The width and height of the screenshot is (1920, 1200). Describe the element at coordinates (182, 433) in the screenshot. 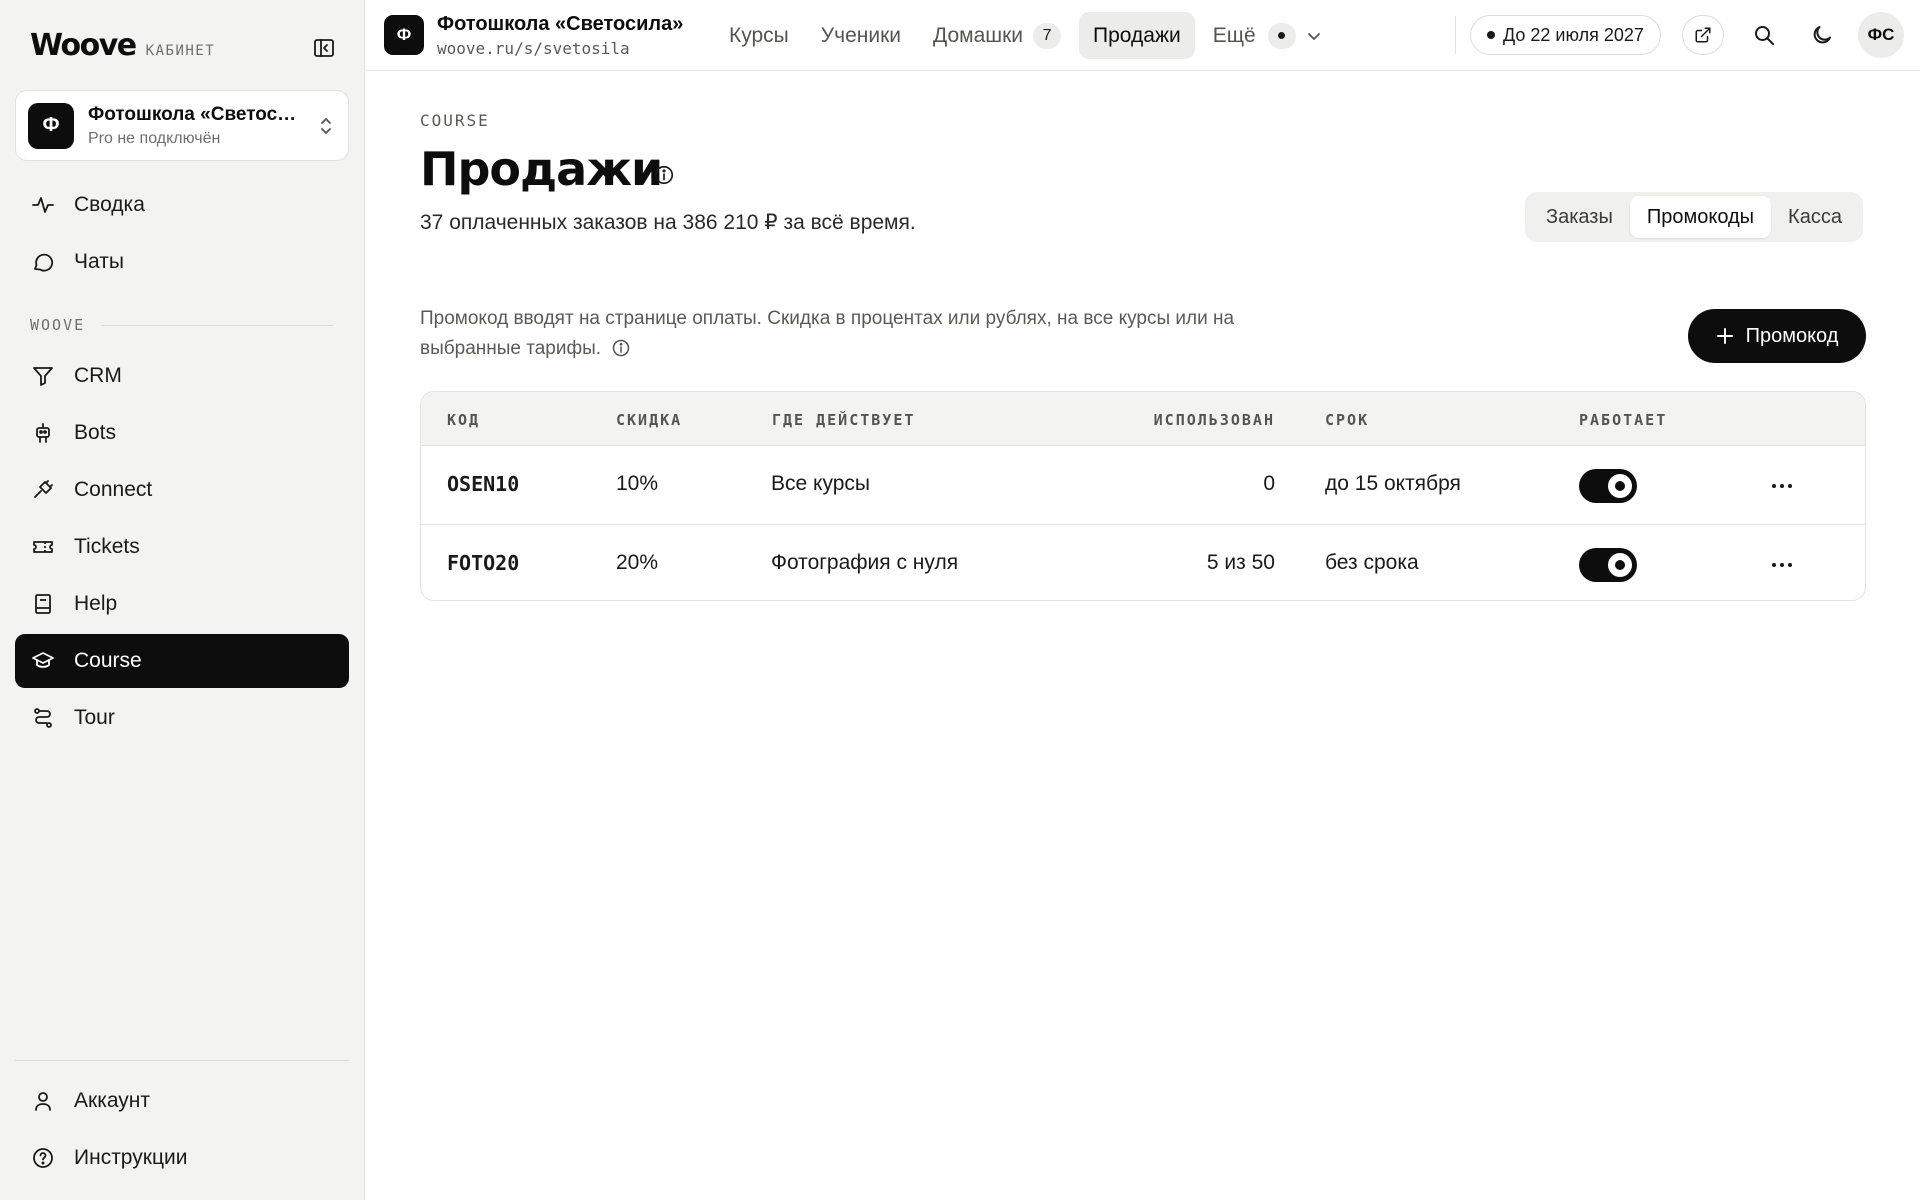

I see `sidebar-item-bots: Bots` at that location.